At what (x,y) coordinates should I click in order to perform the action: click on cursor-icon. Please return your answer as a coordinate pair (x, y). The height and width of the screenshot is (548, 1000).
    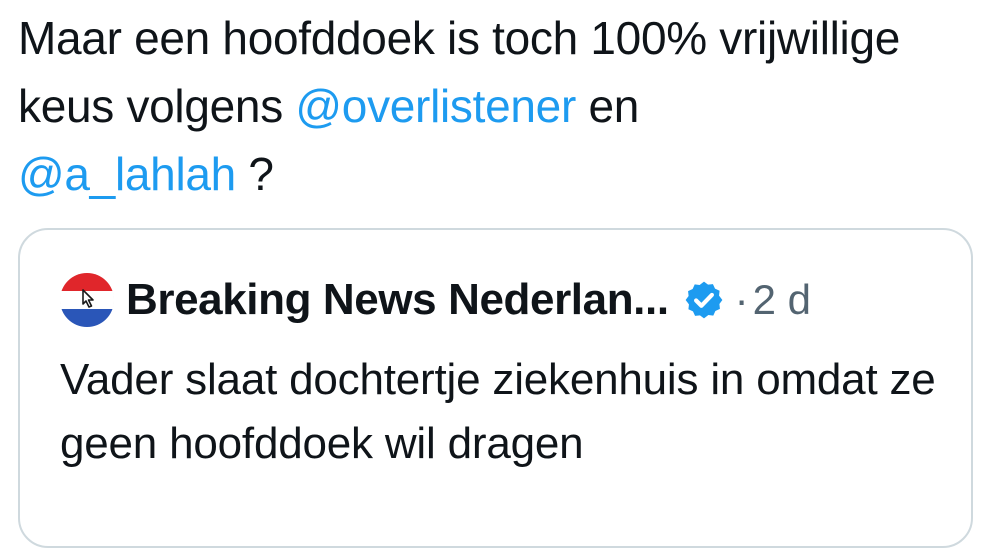
    Looking at the image, I should click on (88, 298).